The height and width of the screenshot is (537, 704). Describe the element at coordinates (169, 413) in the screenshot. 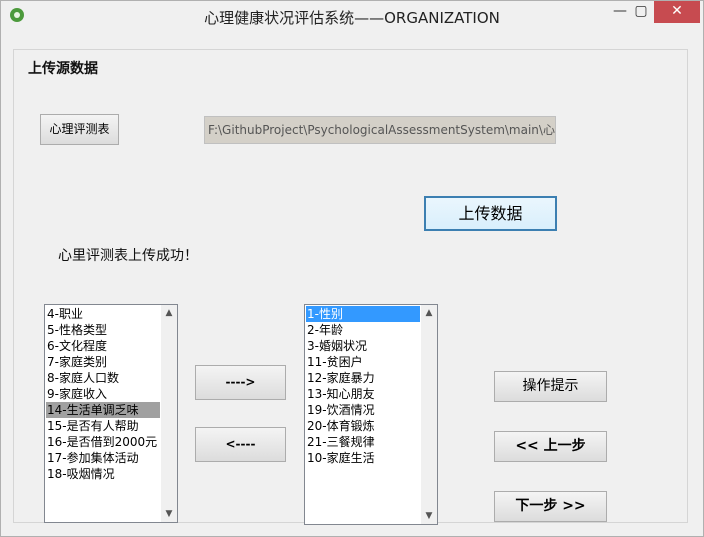

I see `left-list-scrollbar: ▲ ▼` at that location.